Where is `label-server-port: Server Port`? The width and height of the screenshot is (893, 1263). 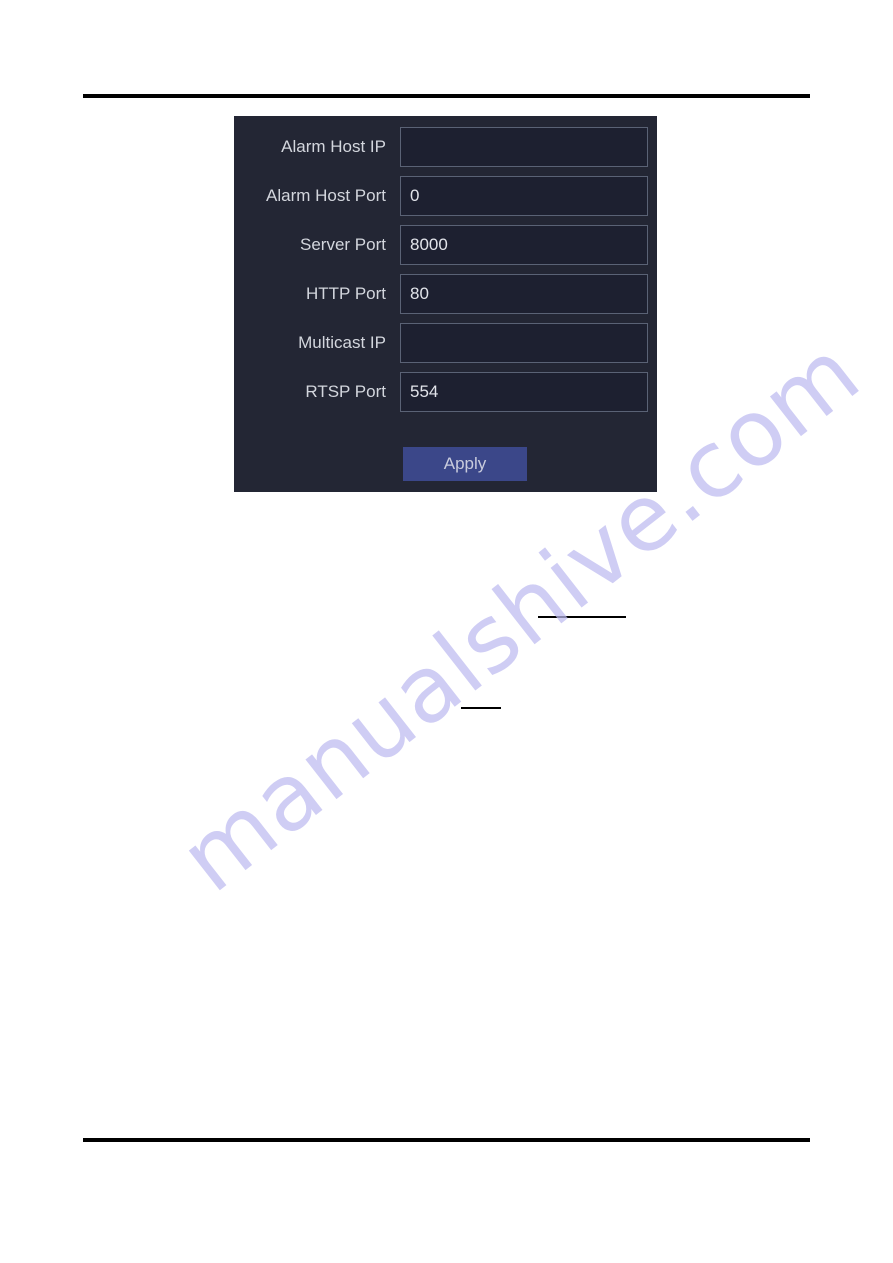
label-server-port: Server Port is located at coordinates (343, 244).